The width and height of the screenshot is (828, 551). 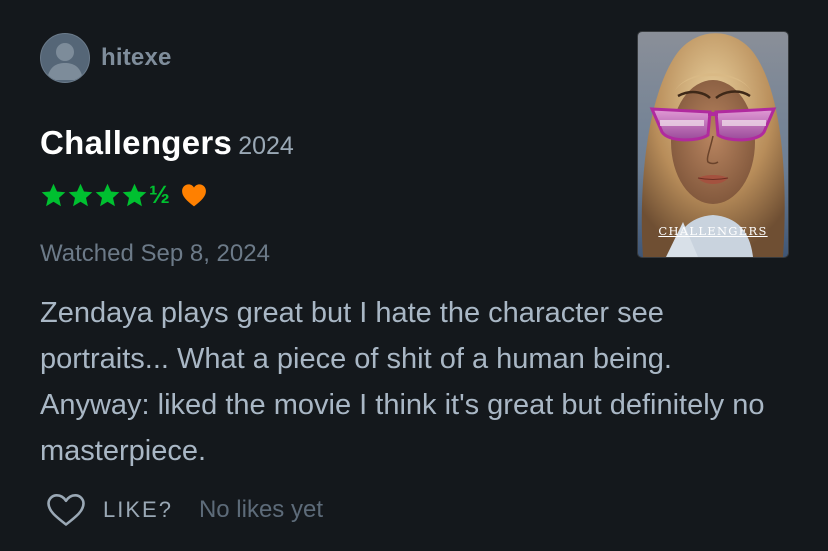 I want to click on watched-date: Watched Sep 8, 2024, so click(x=155, y=253).